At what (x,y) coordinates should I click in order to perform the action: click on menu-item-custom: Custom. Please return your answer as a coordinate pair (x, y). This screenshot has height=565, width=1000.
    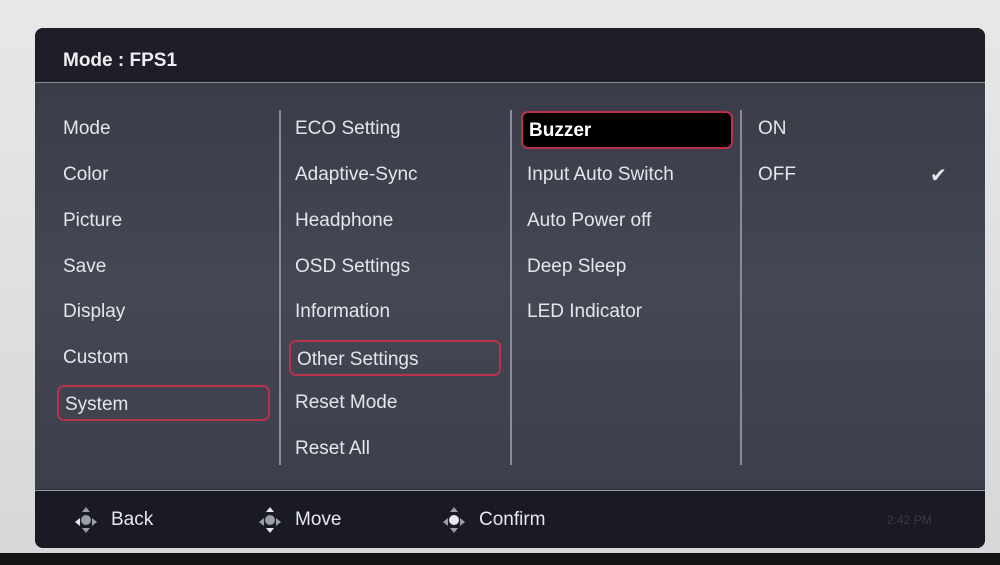
    Looking at the image, I should click on (162, 358).